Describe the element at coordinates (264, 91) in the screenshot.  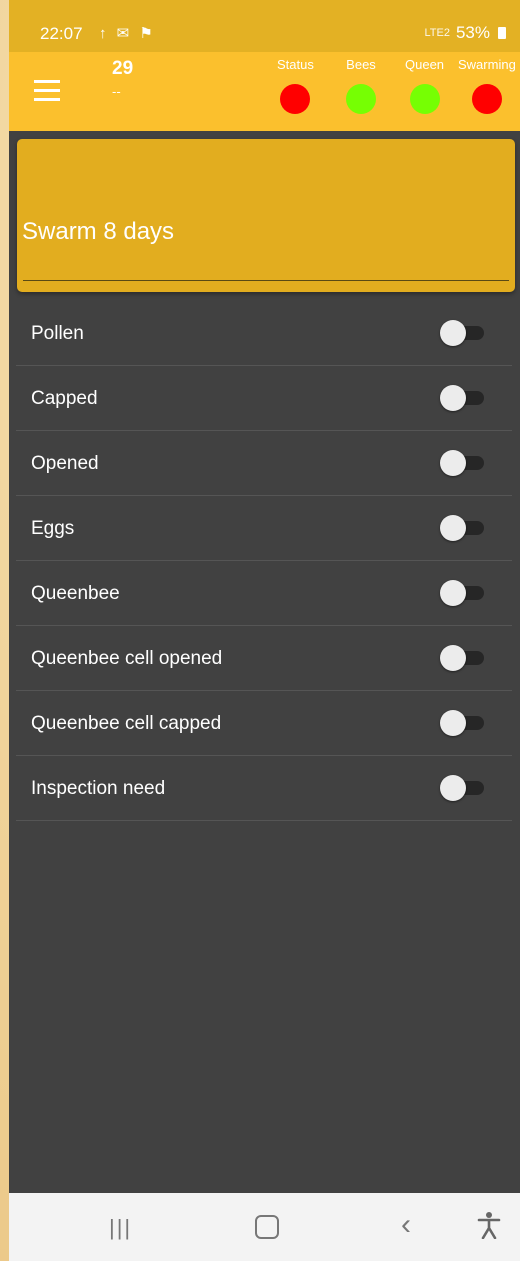
I see `app-bar: 29 -- Status Bees Queen Swarming` at that location.